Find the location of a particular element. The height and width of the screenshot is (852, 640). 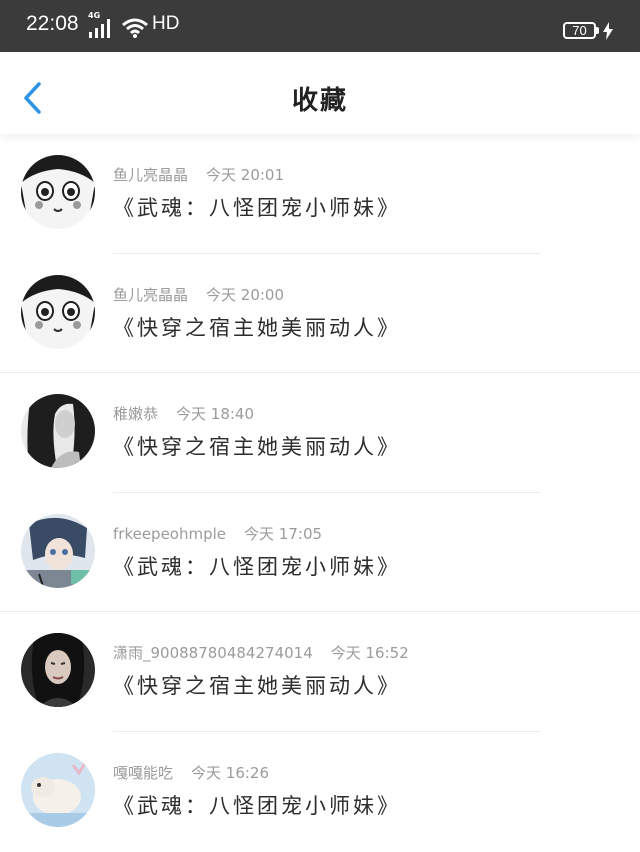

list-item: frkeepeohmple 今天 17:05 《武魂：八怪团宠小师妹》 is located at coordinates (320, 553).